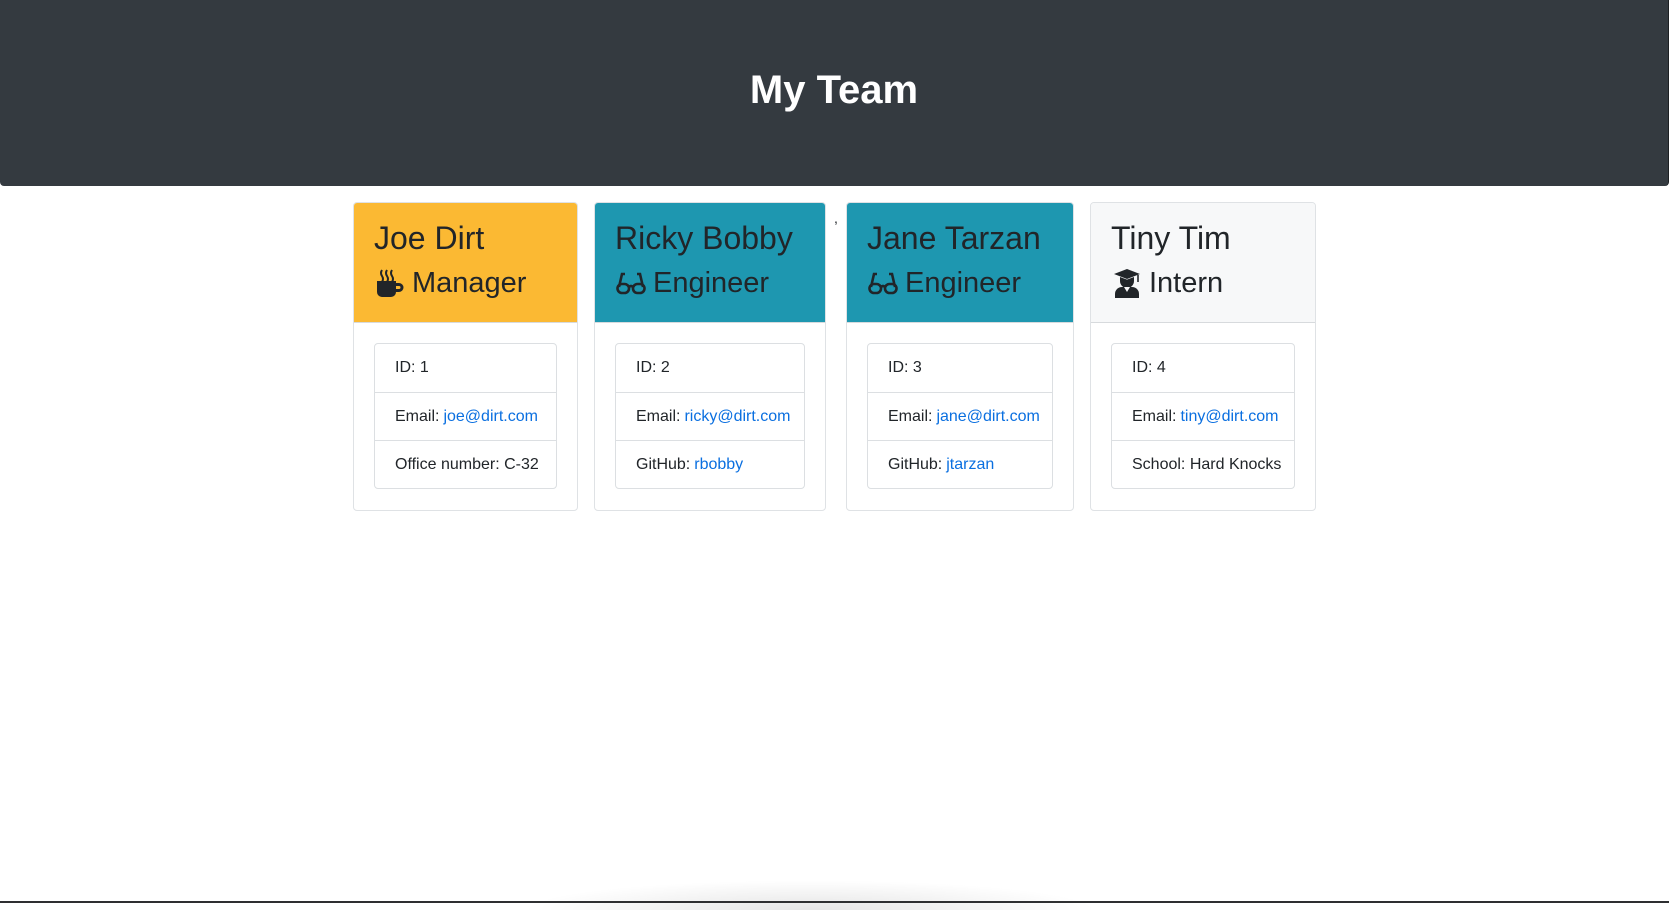  I want to click on email-link: tiny@dirt.com, so click(1229, 417).